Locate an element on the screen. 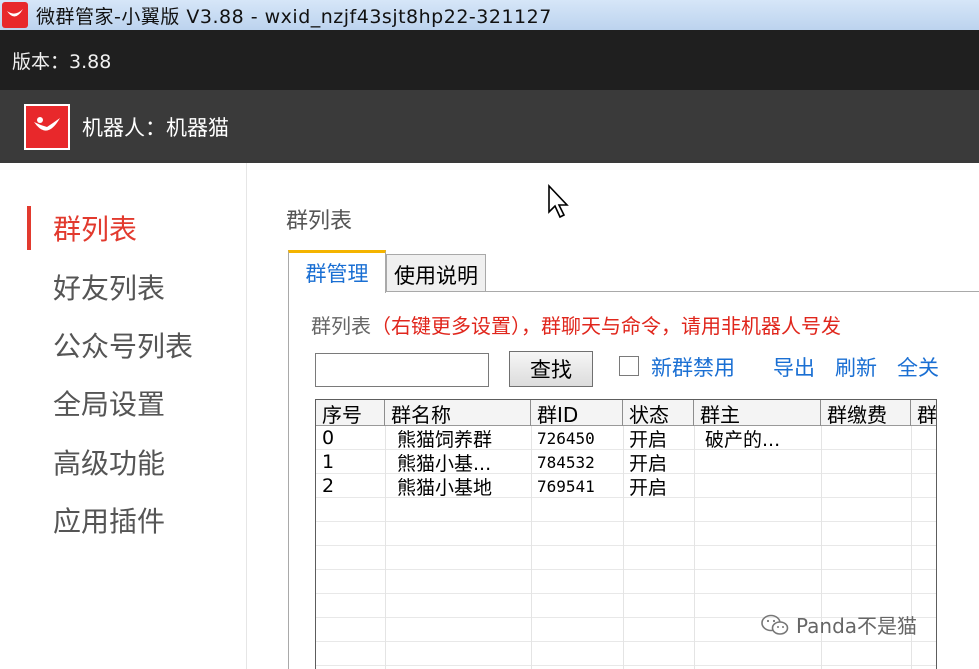 The image size is (979, 669). sidebar-item-advanced: 高级功能 is located at coordinates (109, 462).